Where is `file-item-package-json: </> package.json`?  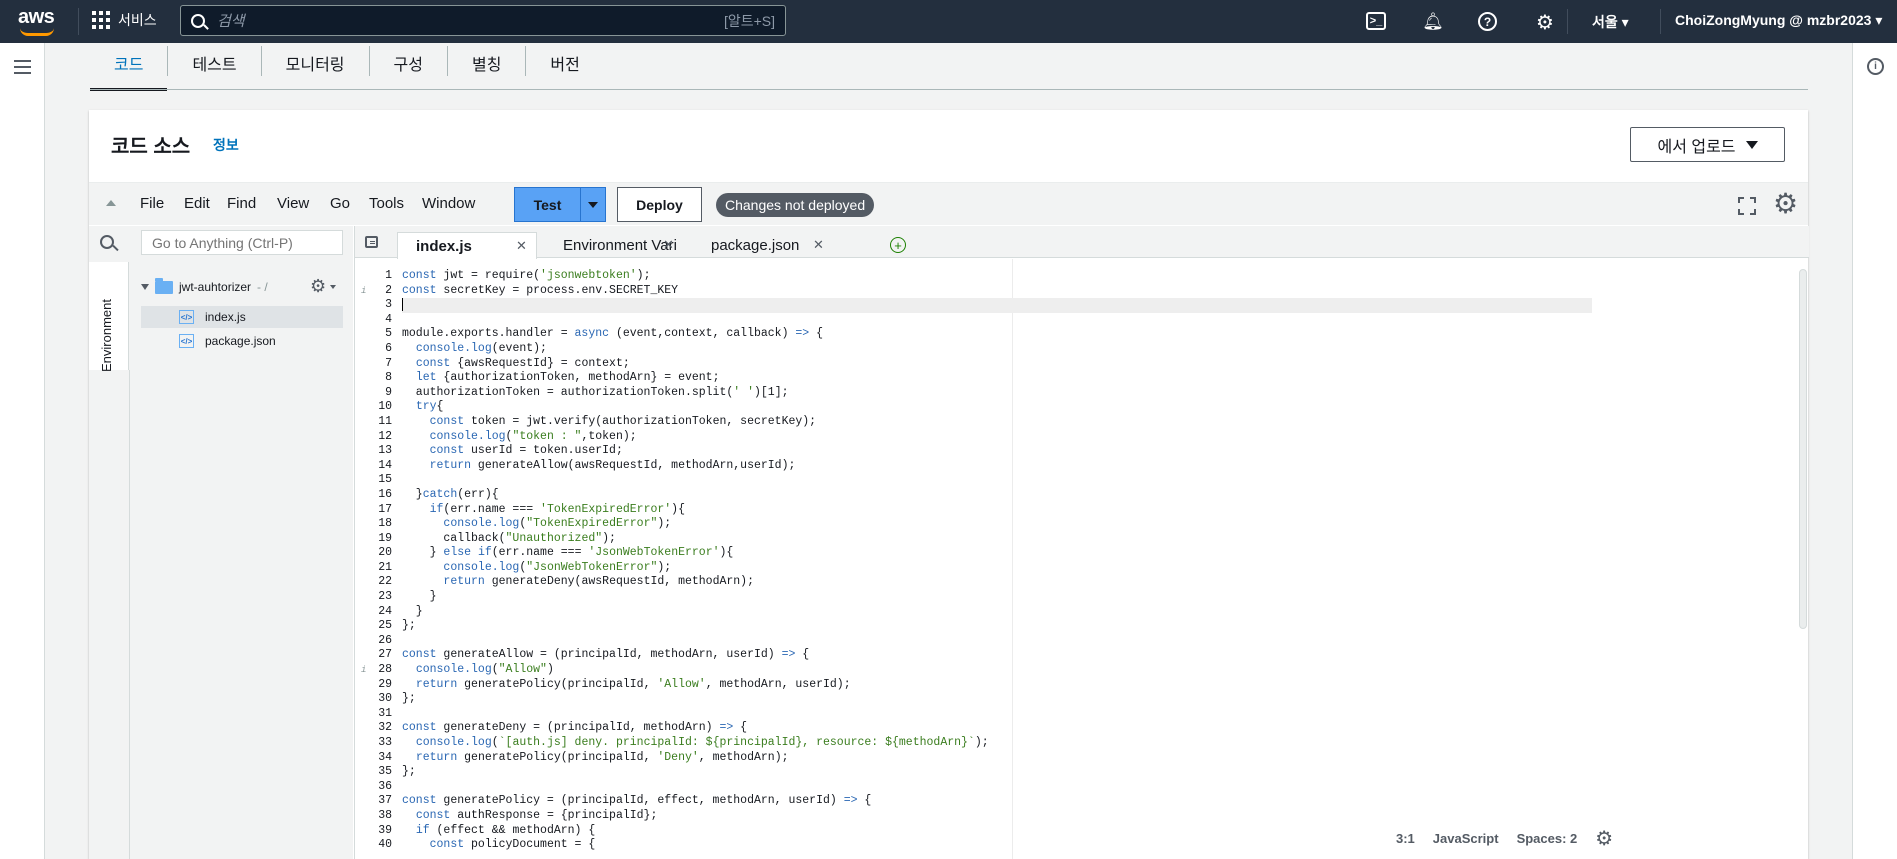
file-item-package-json: </> package.json is located at coordinates (242, 341).